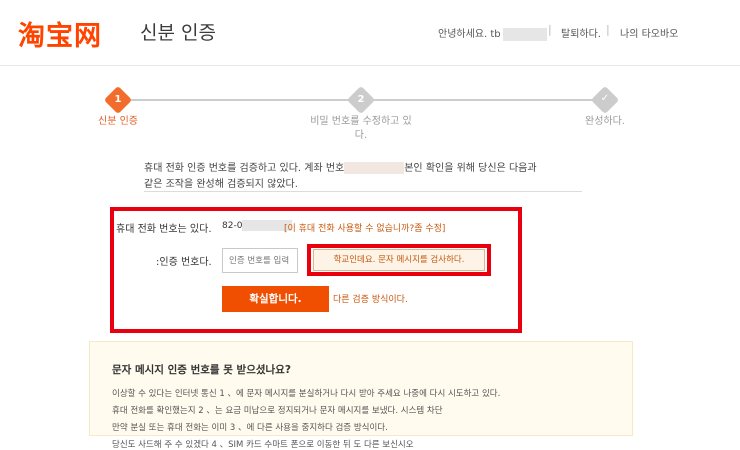 The width and height of the screenshot is (740, 450). I want to click on step-1-number: 1, so click(118, 99).